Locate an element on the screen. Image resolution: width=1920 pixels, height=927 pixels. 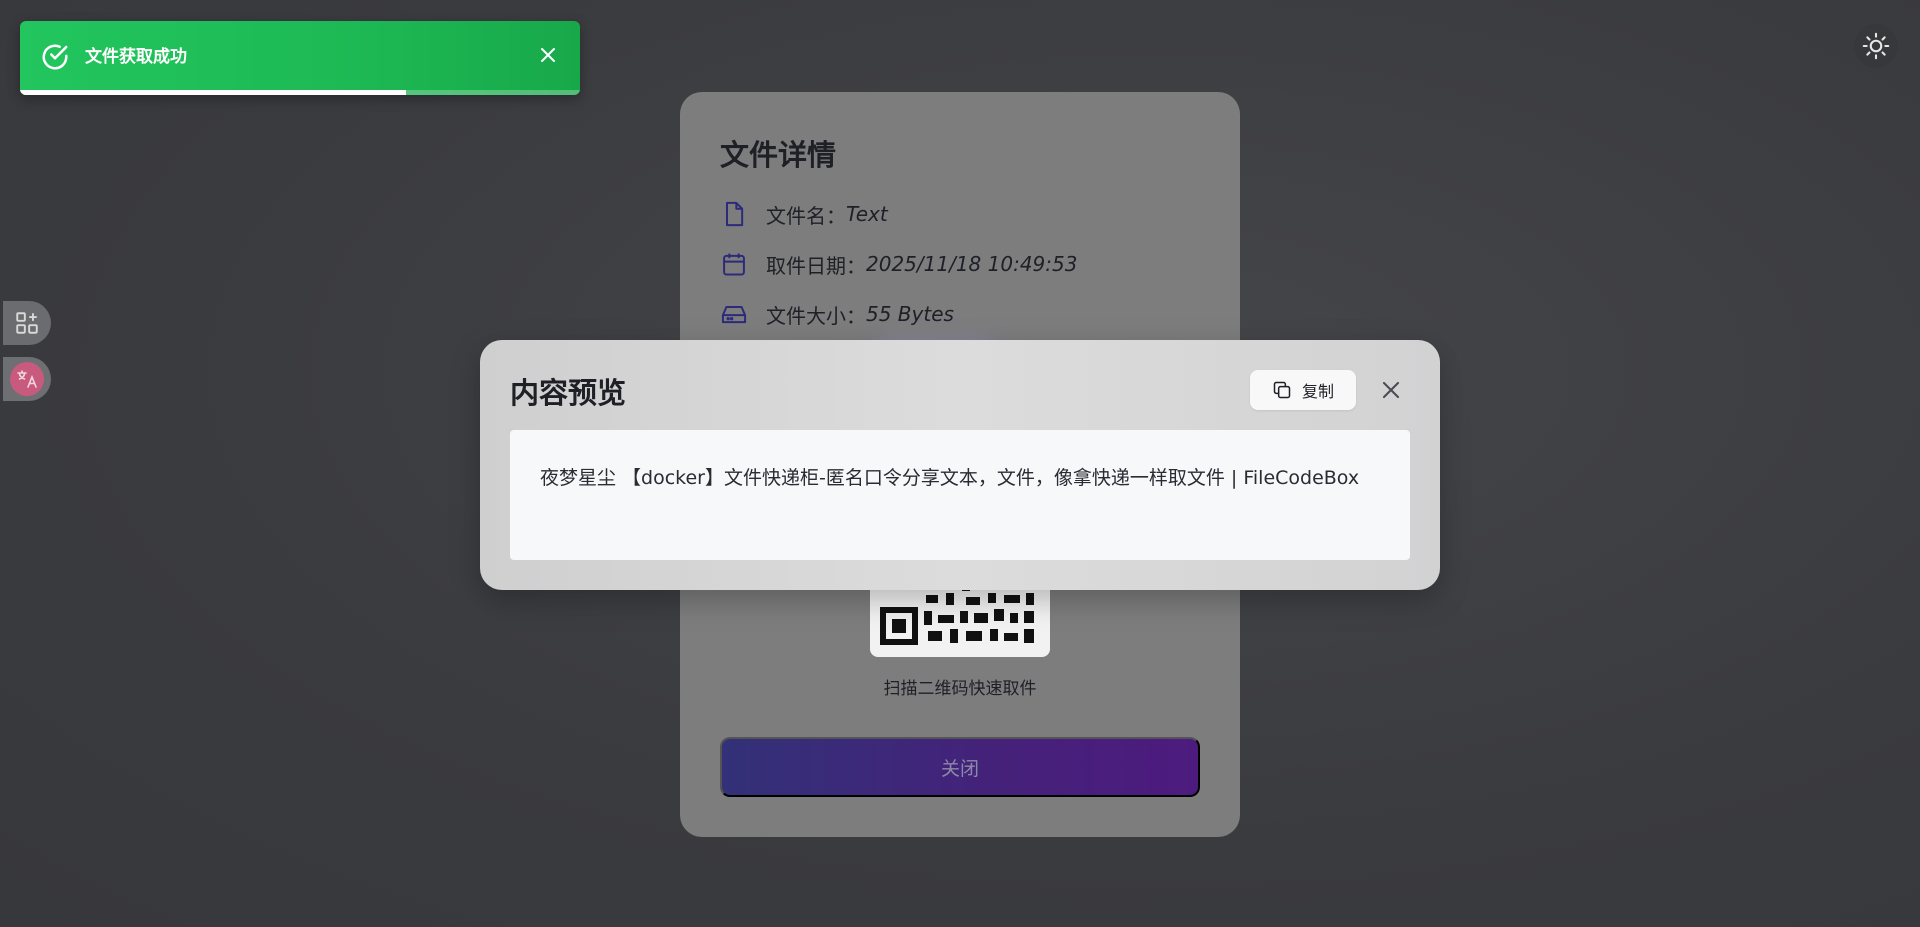
toast-close-icon is located at coordinates (548, 55).